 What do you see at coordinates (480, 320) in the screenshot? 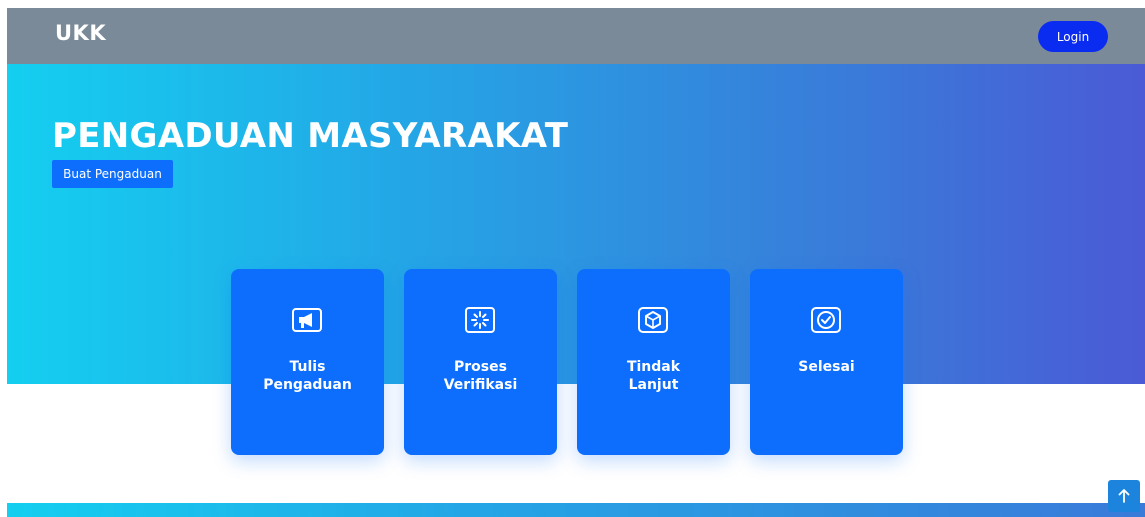
I see `loader-icon` at bounding box center [480, 320].